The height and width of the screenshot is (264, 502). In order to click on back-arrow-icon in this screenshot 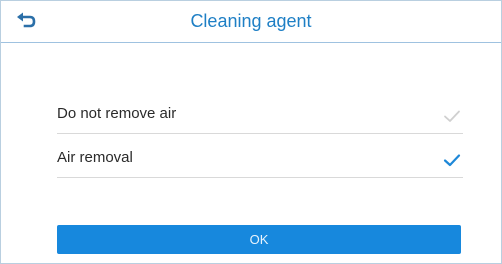, I will do `click(26, 20)`.